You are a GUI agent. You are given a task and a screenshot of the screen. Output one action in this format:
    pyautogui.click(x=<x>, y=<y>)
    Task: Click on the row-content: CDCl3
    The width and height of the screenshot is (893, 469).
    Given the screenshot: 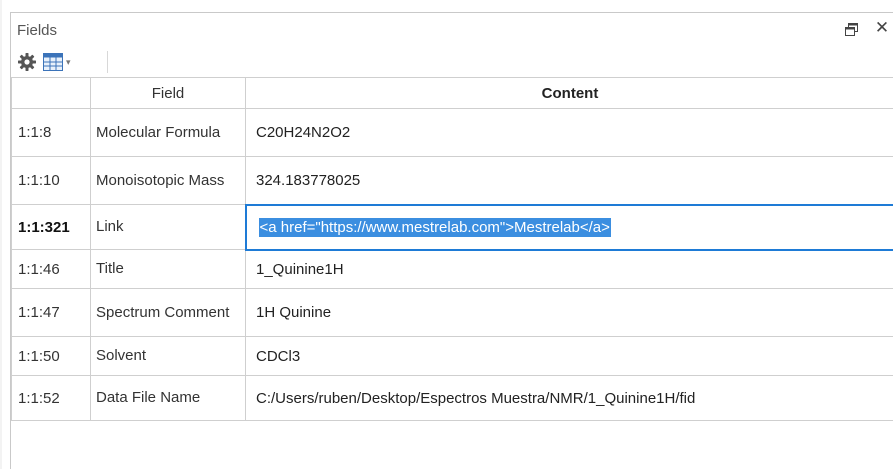 What is the action you would take?
    pyautogui.click(x=569, y=356)
    